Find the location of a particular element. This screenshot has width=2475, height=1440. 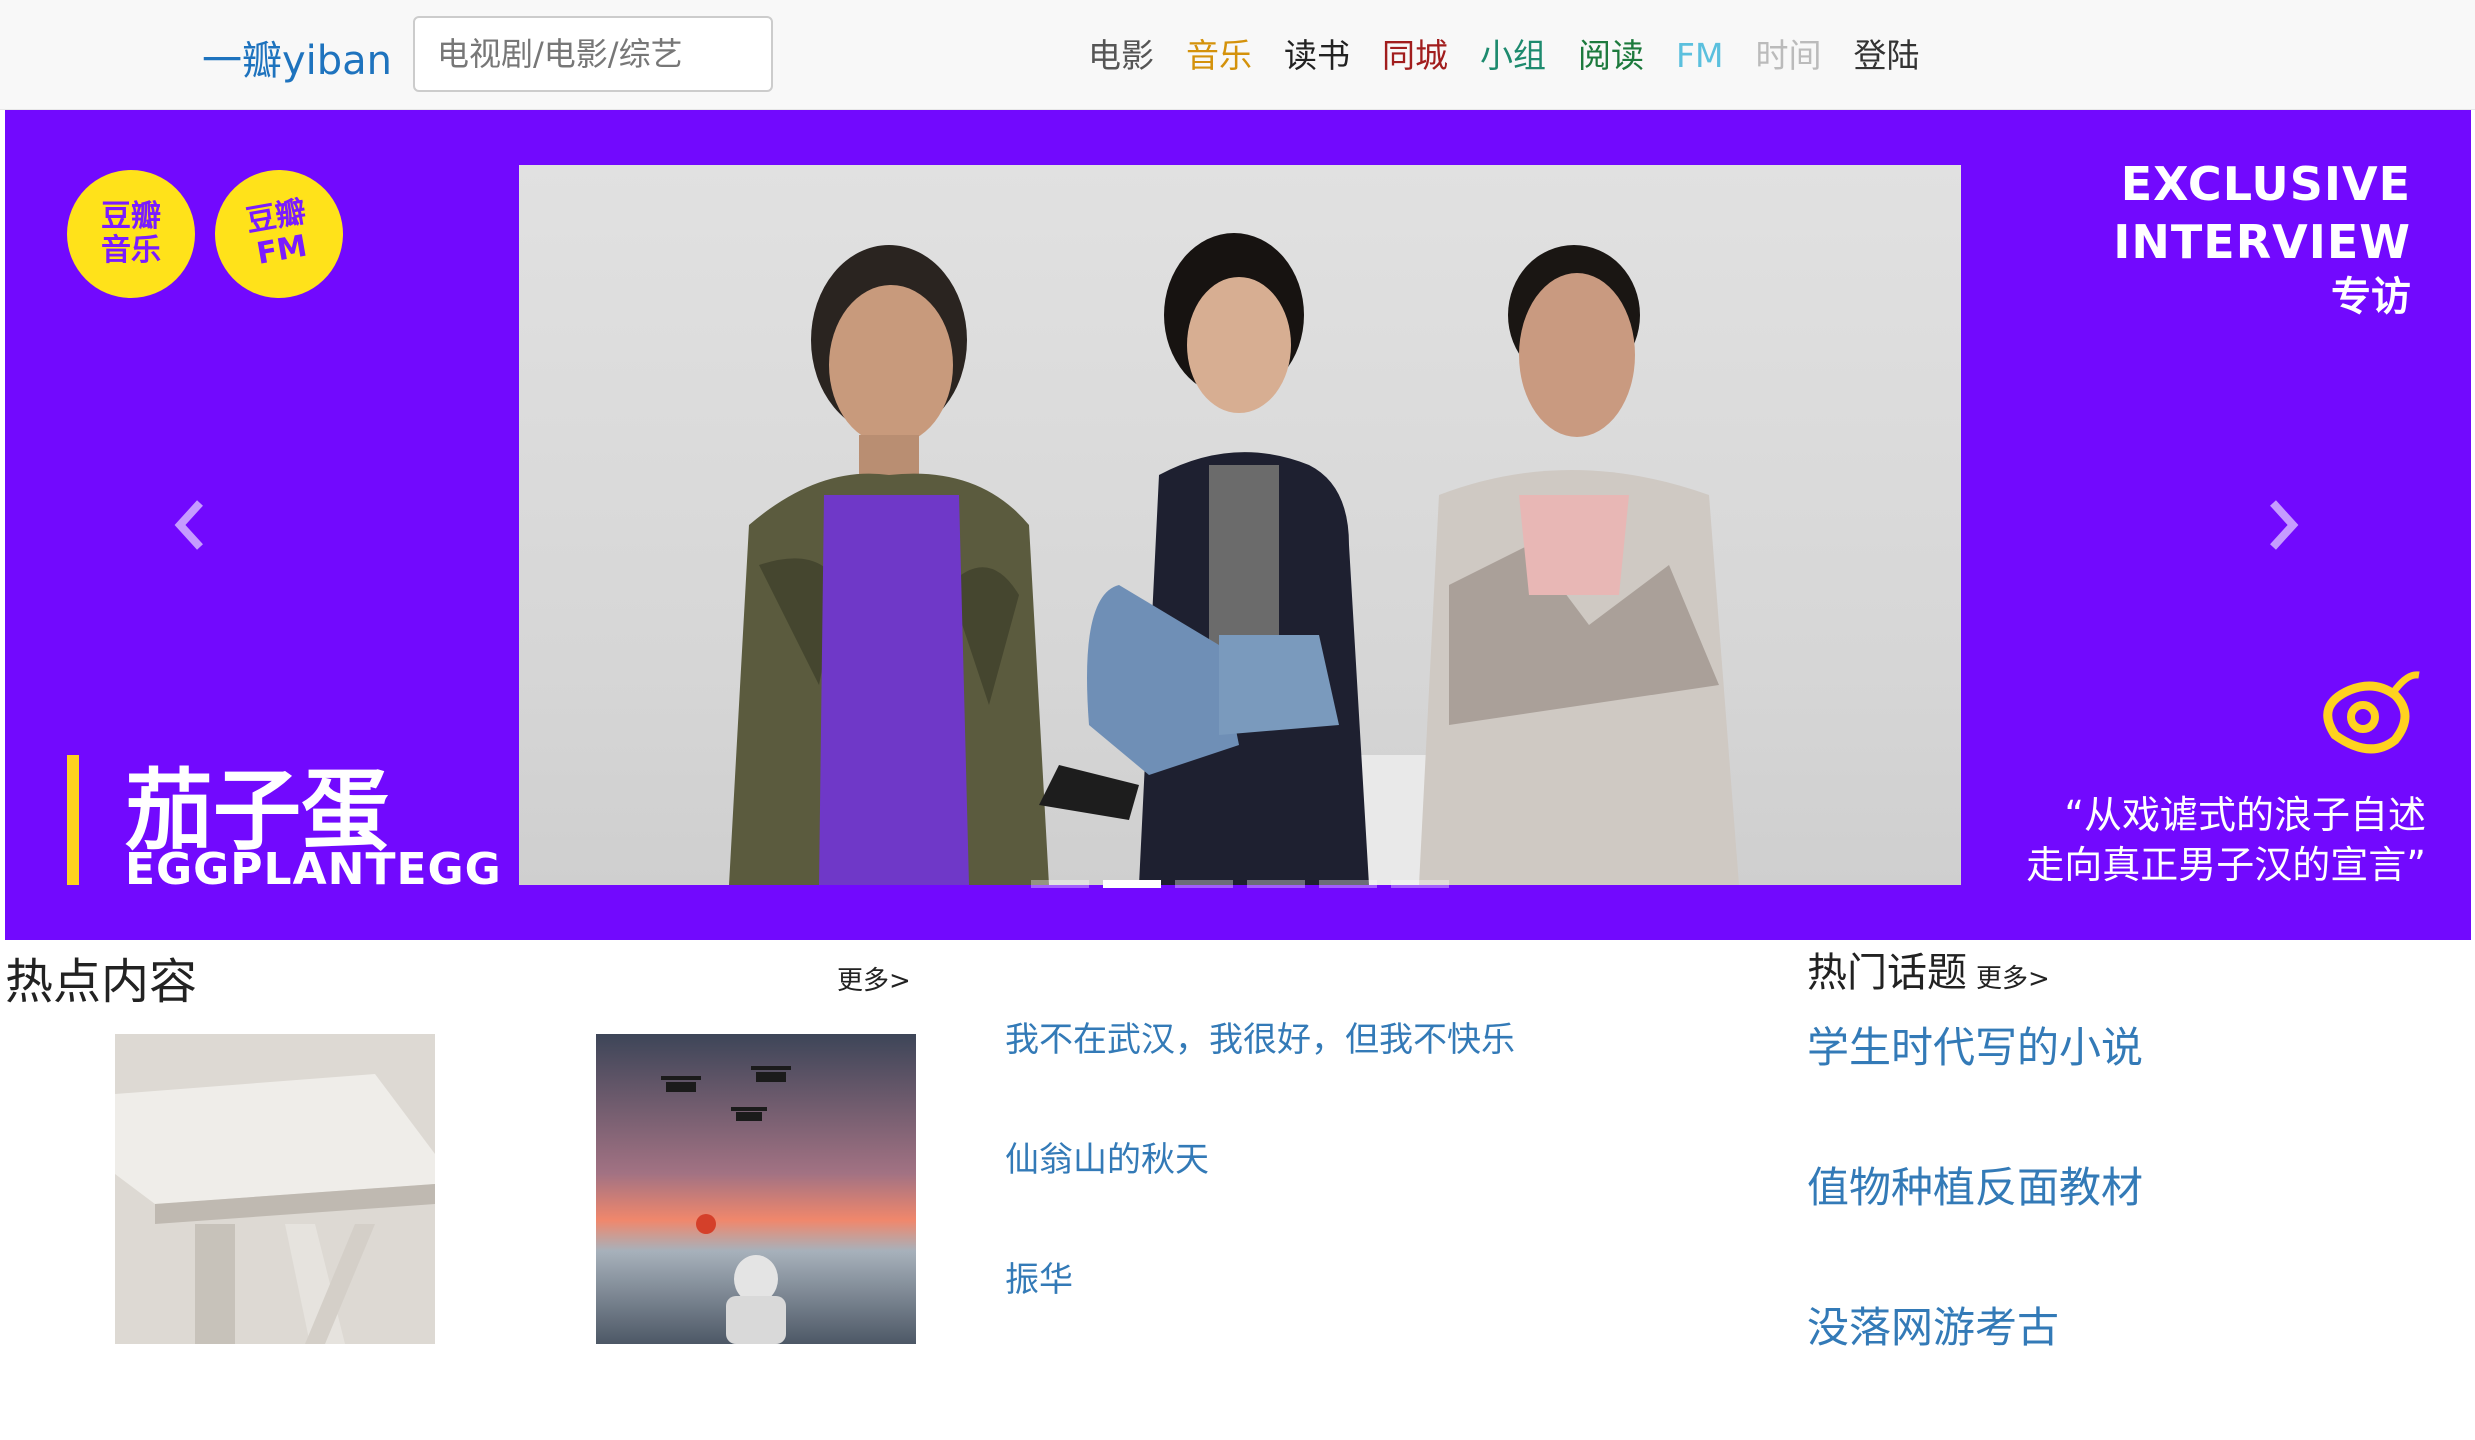

hot-thumbnail-2-image is located at coordinates (756, 1189).